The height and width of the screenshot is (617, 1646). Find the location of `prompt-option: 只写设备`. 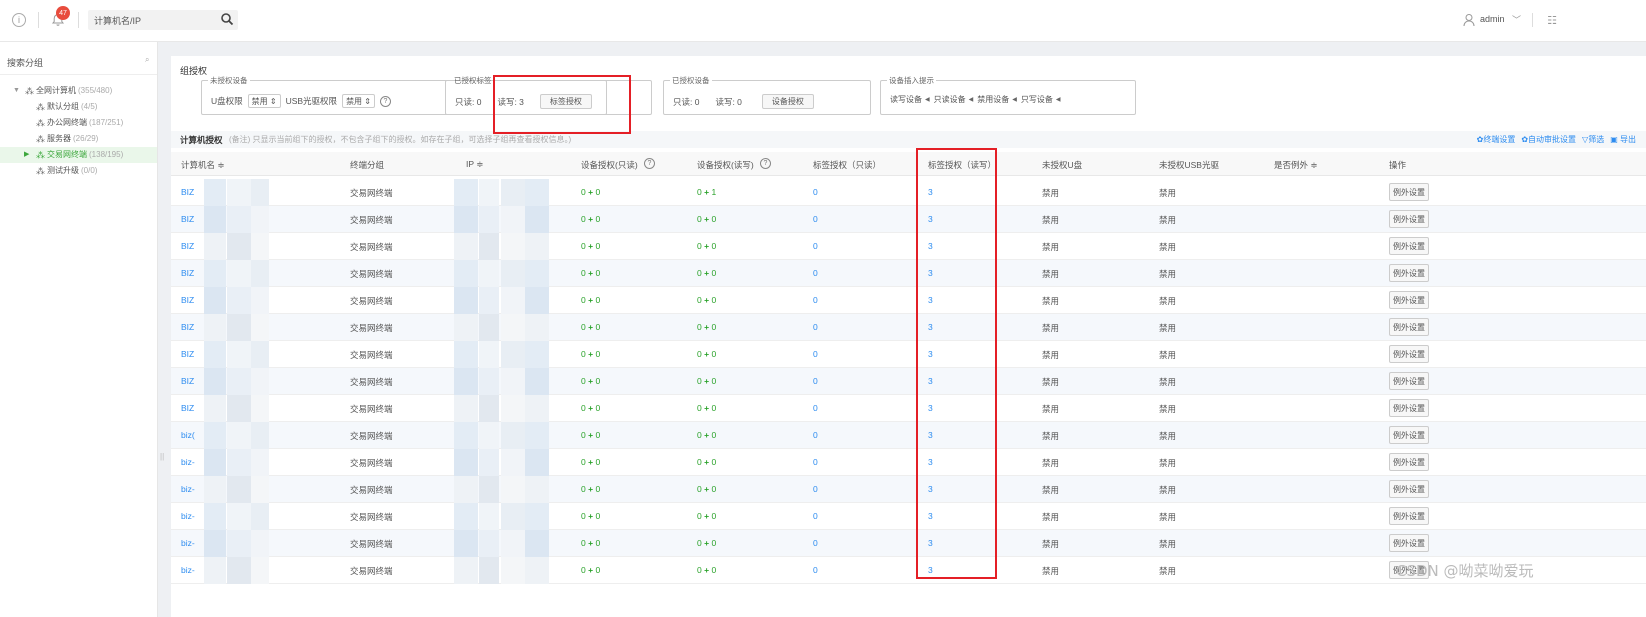

prompt-option: 只写设备 is located at coordinates (1037, 99).